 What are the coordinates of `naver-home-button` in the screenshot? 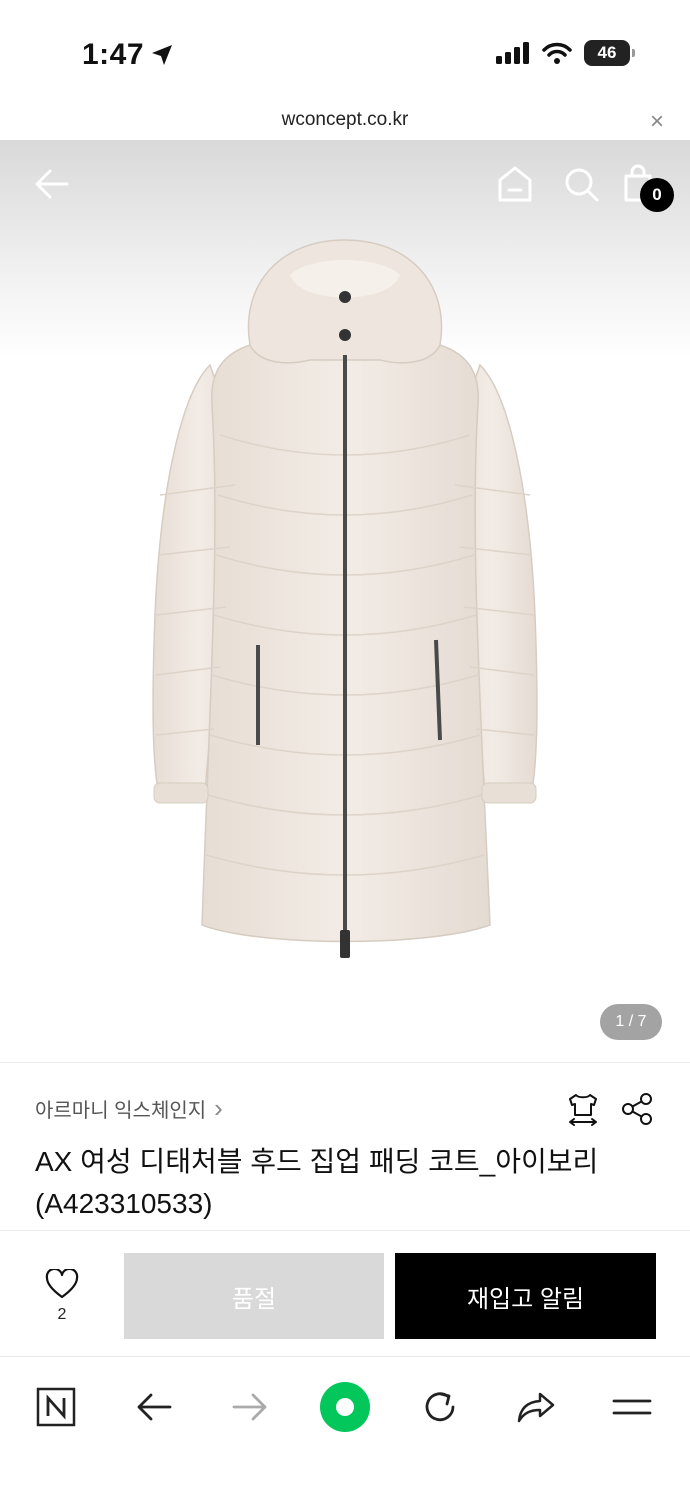 It's located at (56, 1407).